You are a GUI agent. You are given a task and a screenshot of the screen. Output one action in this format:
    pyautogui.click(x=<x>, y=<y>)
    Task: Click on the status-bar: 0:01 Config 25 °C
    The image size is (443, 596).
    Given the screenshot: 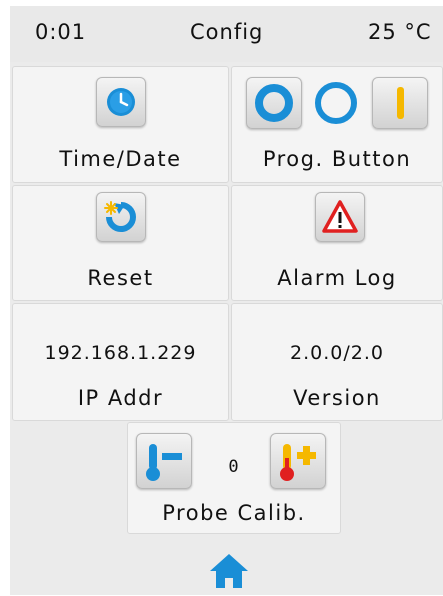 What is the action you would take?
    pyautogui.click(x=226, y=34)
    